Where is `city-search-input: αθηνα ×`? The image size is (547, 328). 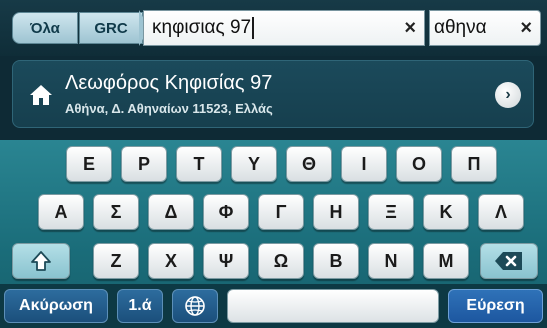
city-search-input: αθηνα × is located at coordinates (485, 28).